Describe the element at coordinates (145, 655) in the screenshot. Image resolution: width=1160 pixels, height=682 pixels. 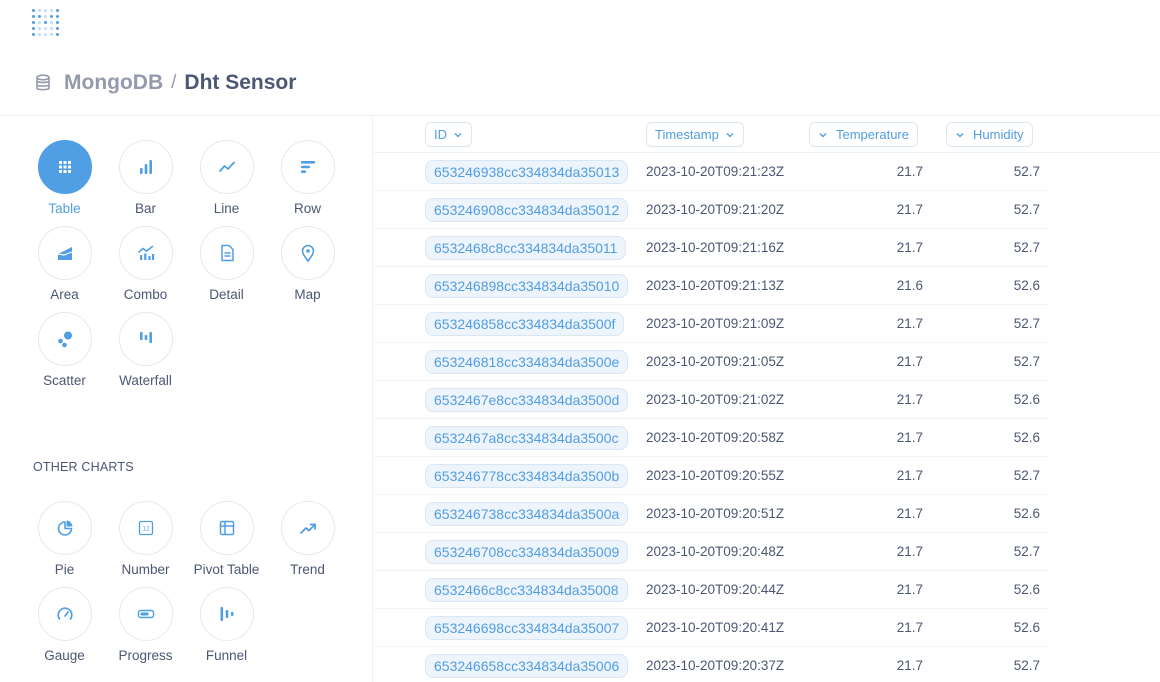
I see `viz-option-label: Progress` at that location.